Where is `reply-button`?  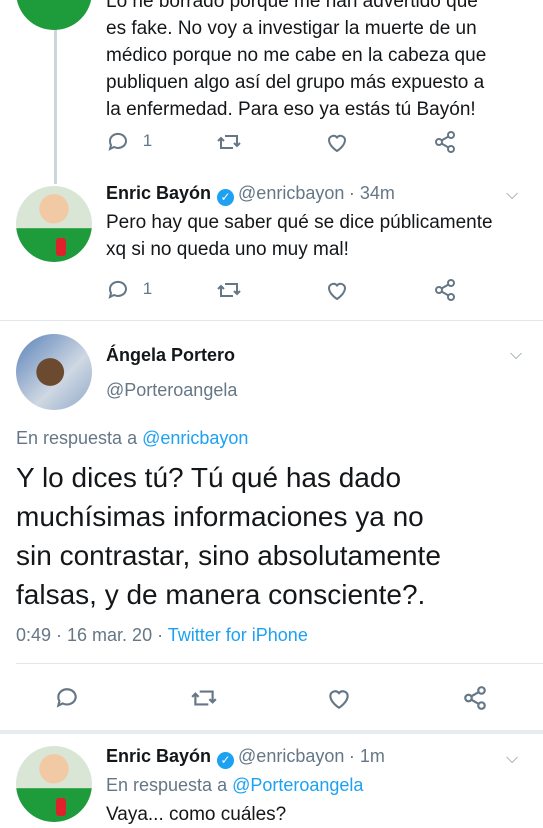
reply-button is located at coordinates (67, 698).